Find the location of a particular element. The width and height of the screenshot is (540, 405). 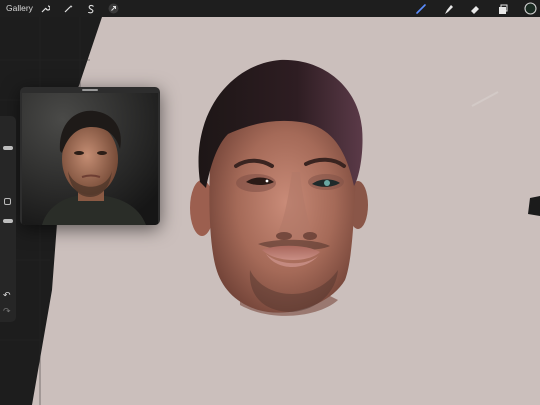

actions-wrench-icon is located at coordinates (44, 8).